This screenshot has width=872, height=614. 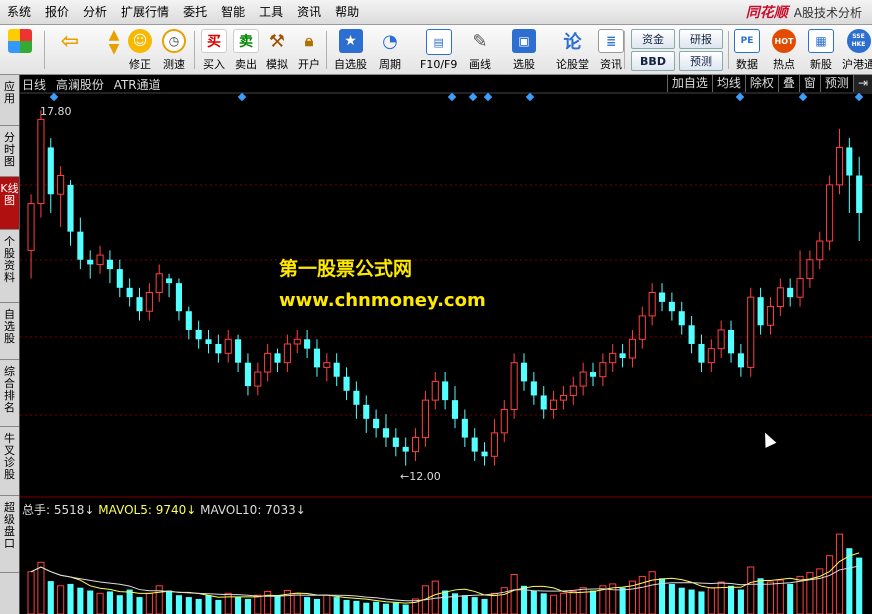 I want to click on new-stock-button: ▦ 新股, so click(x=821, y=49).